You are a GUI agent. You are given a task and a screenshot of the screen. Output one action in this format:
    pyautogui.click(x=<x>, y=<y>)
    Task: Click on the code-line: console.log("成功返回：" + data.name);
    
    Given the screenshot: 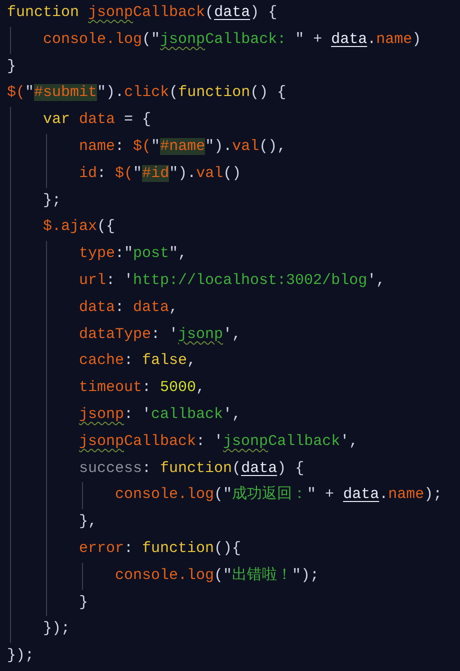 What is the action you would take?
    pyautogui.click(x=278, y=495)
    